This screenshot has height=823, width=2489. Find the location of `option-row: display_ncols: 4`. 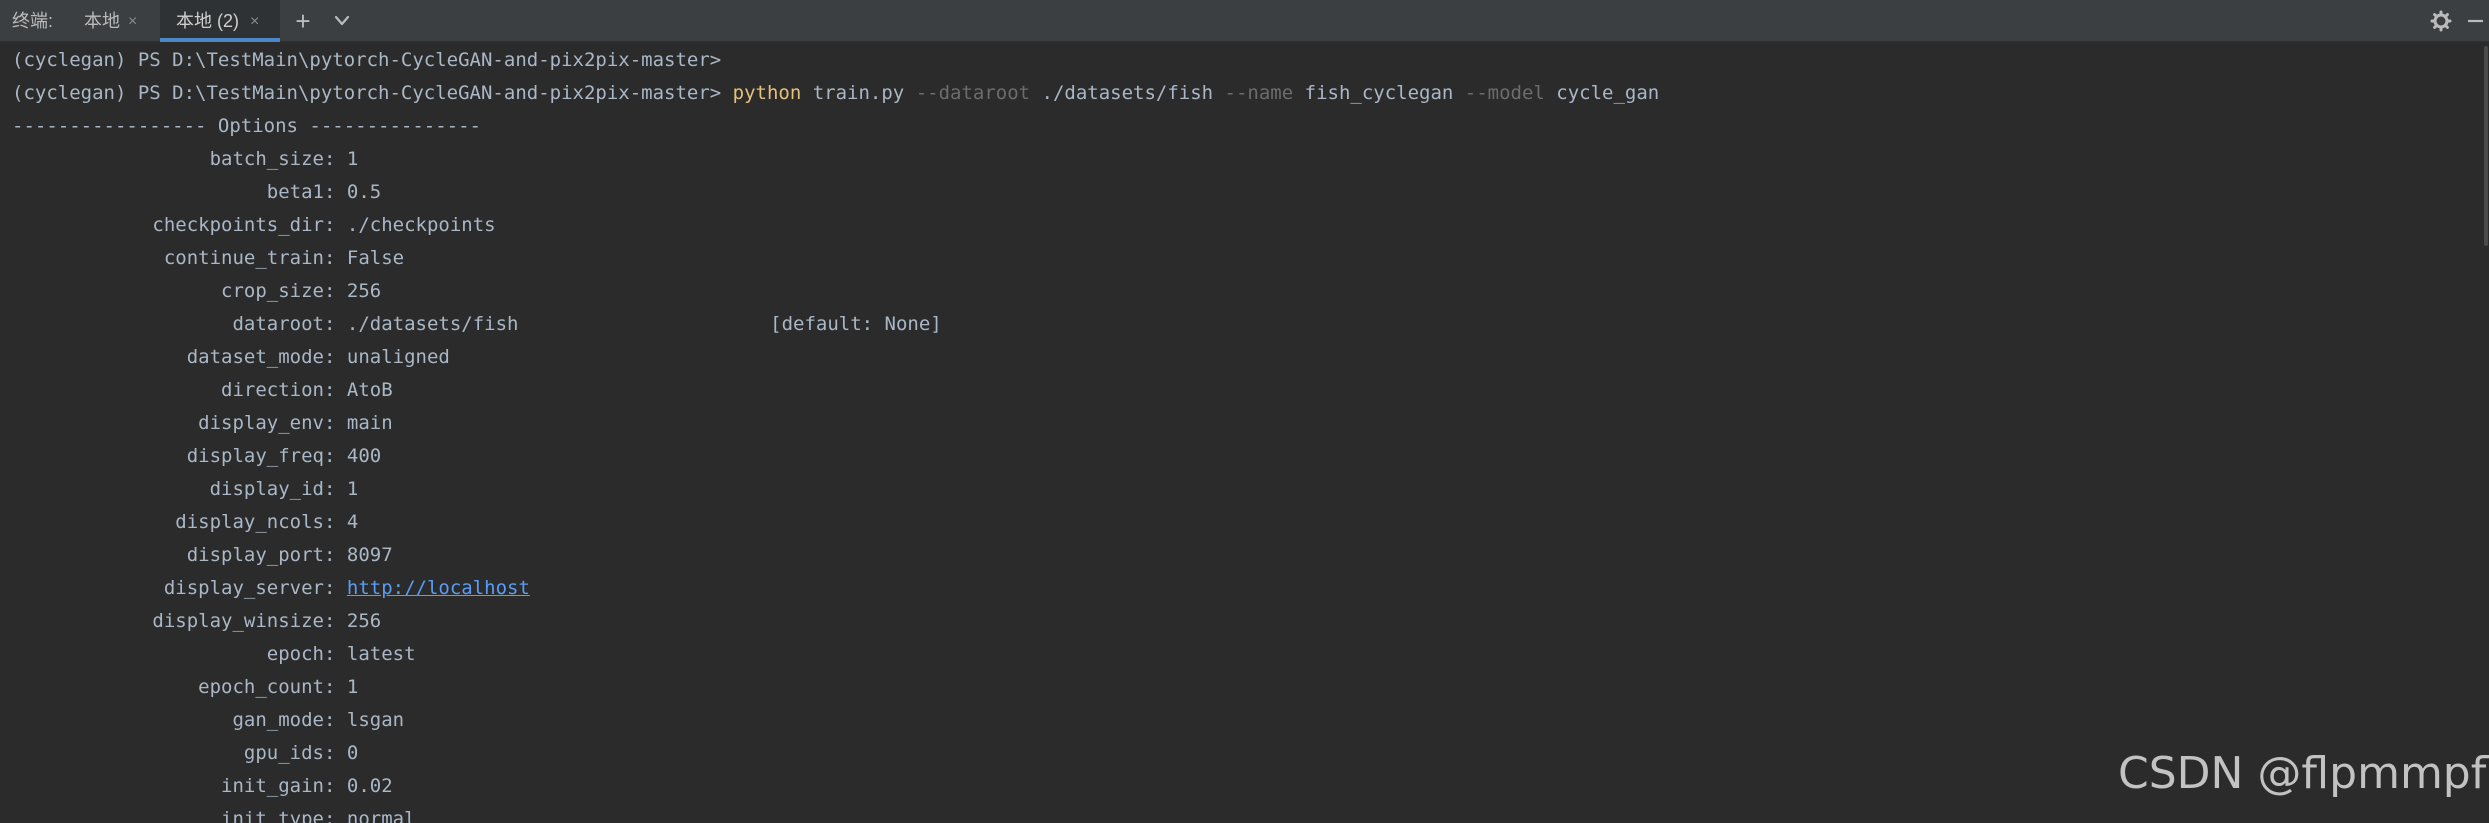

option-row: display_ncols: 4 is located at coordinates (185, 522).